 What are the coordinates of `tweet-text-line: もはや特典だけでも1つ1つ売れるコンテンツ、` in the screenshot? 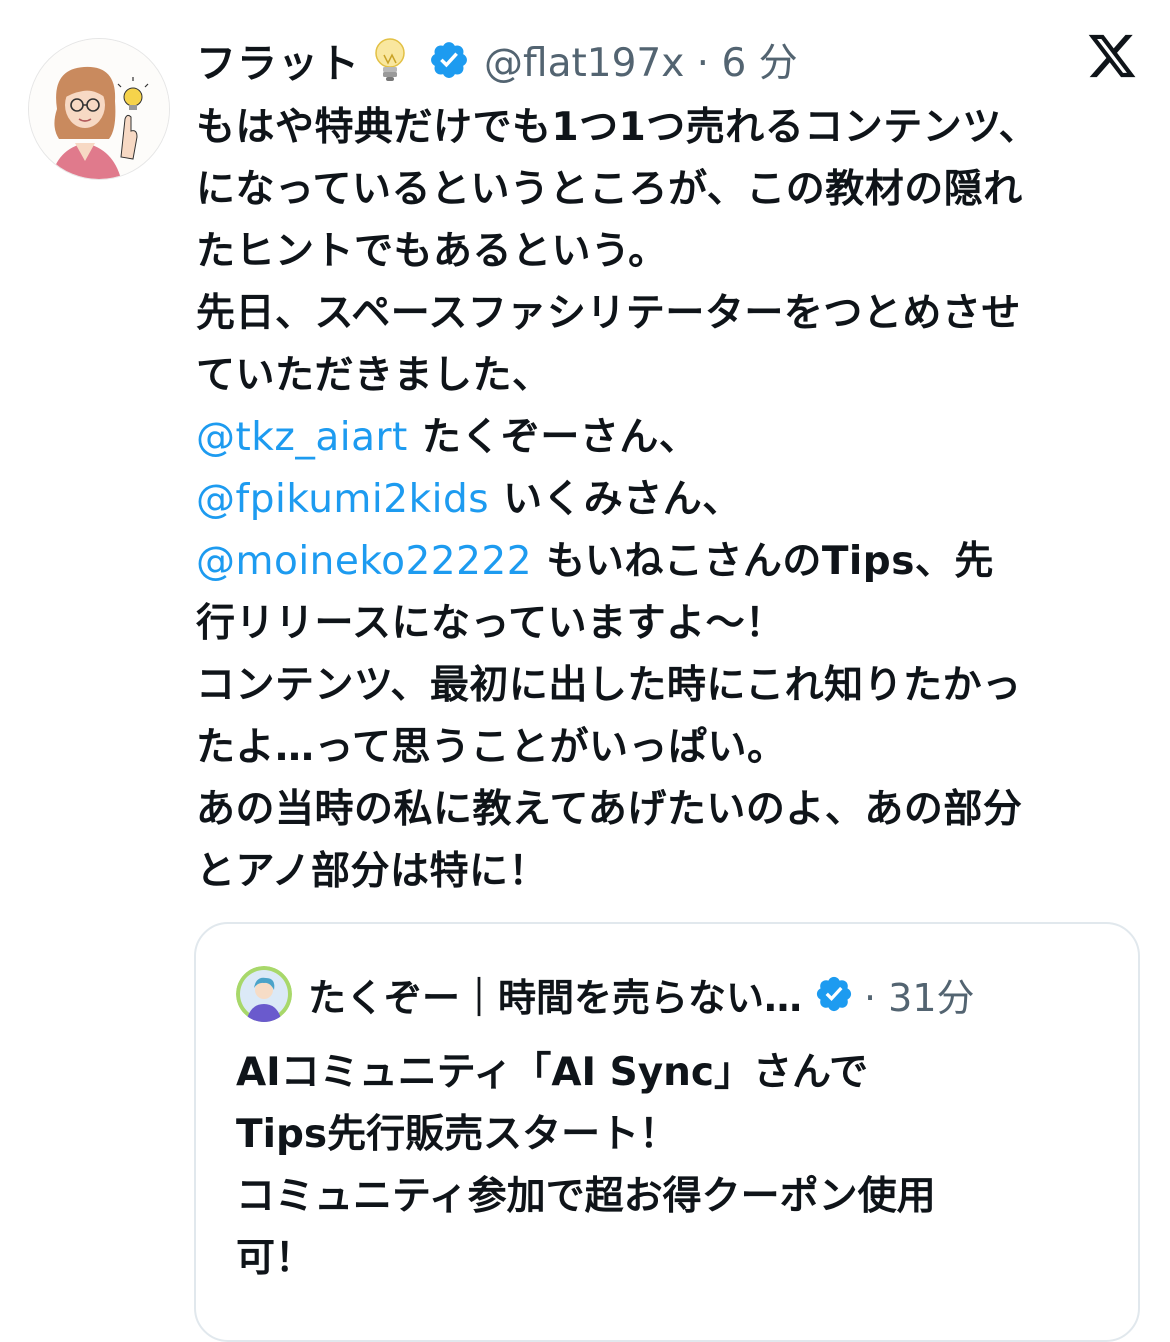 It's located at (671, 128).